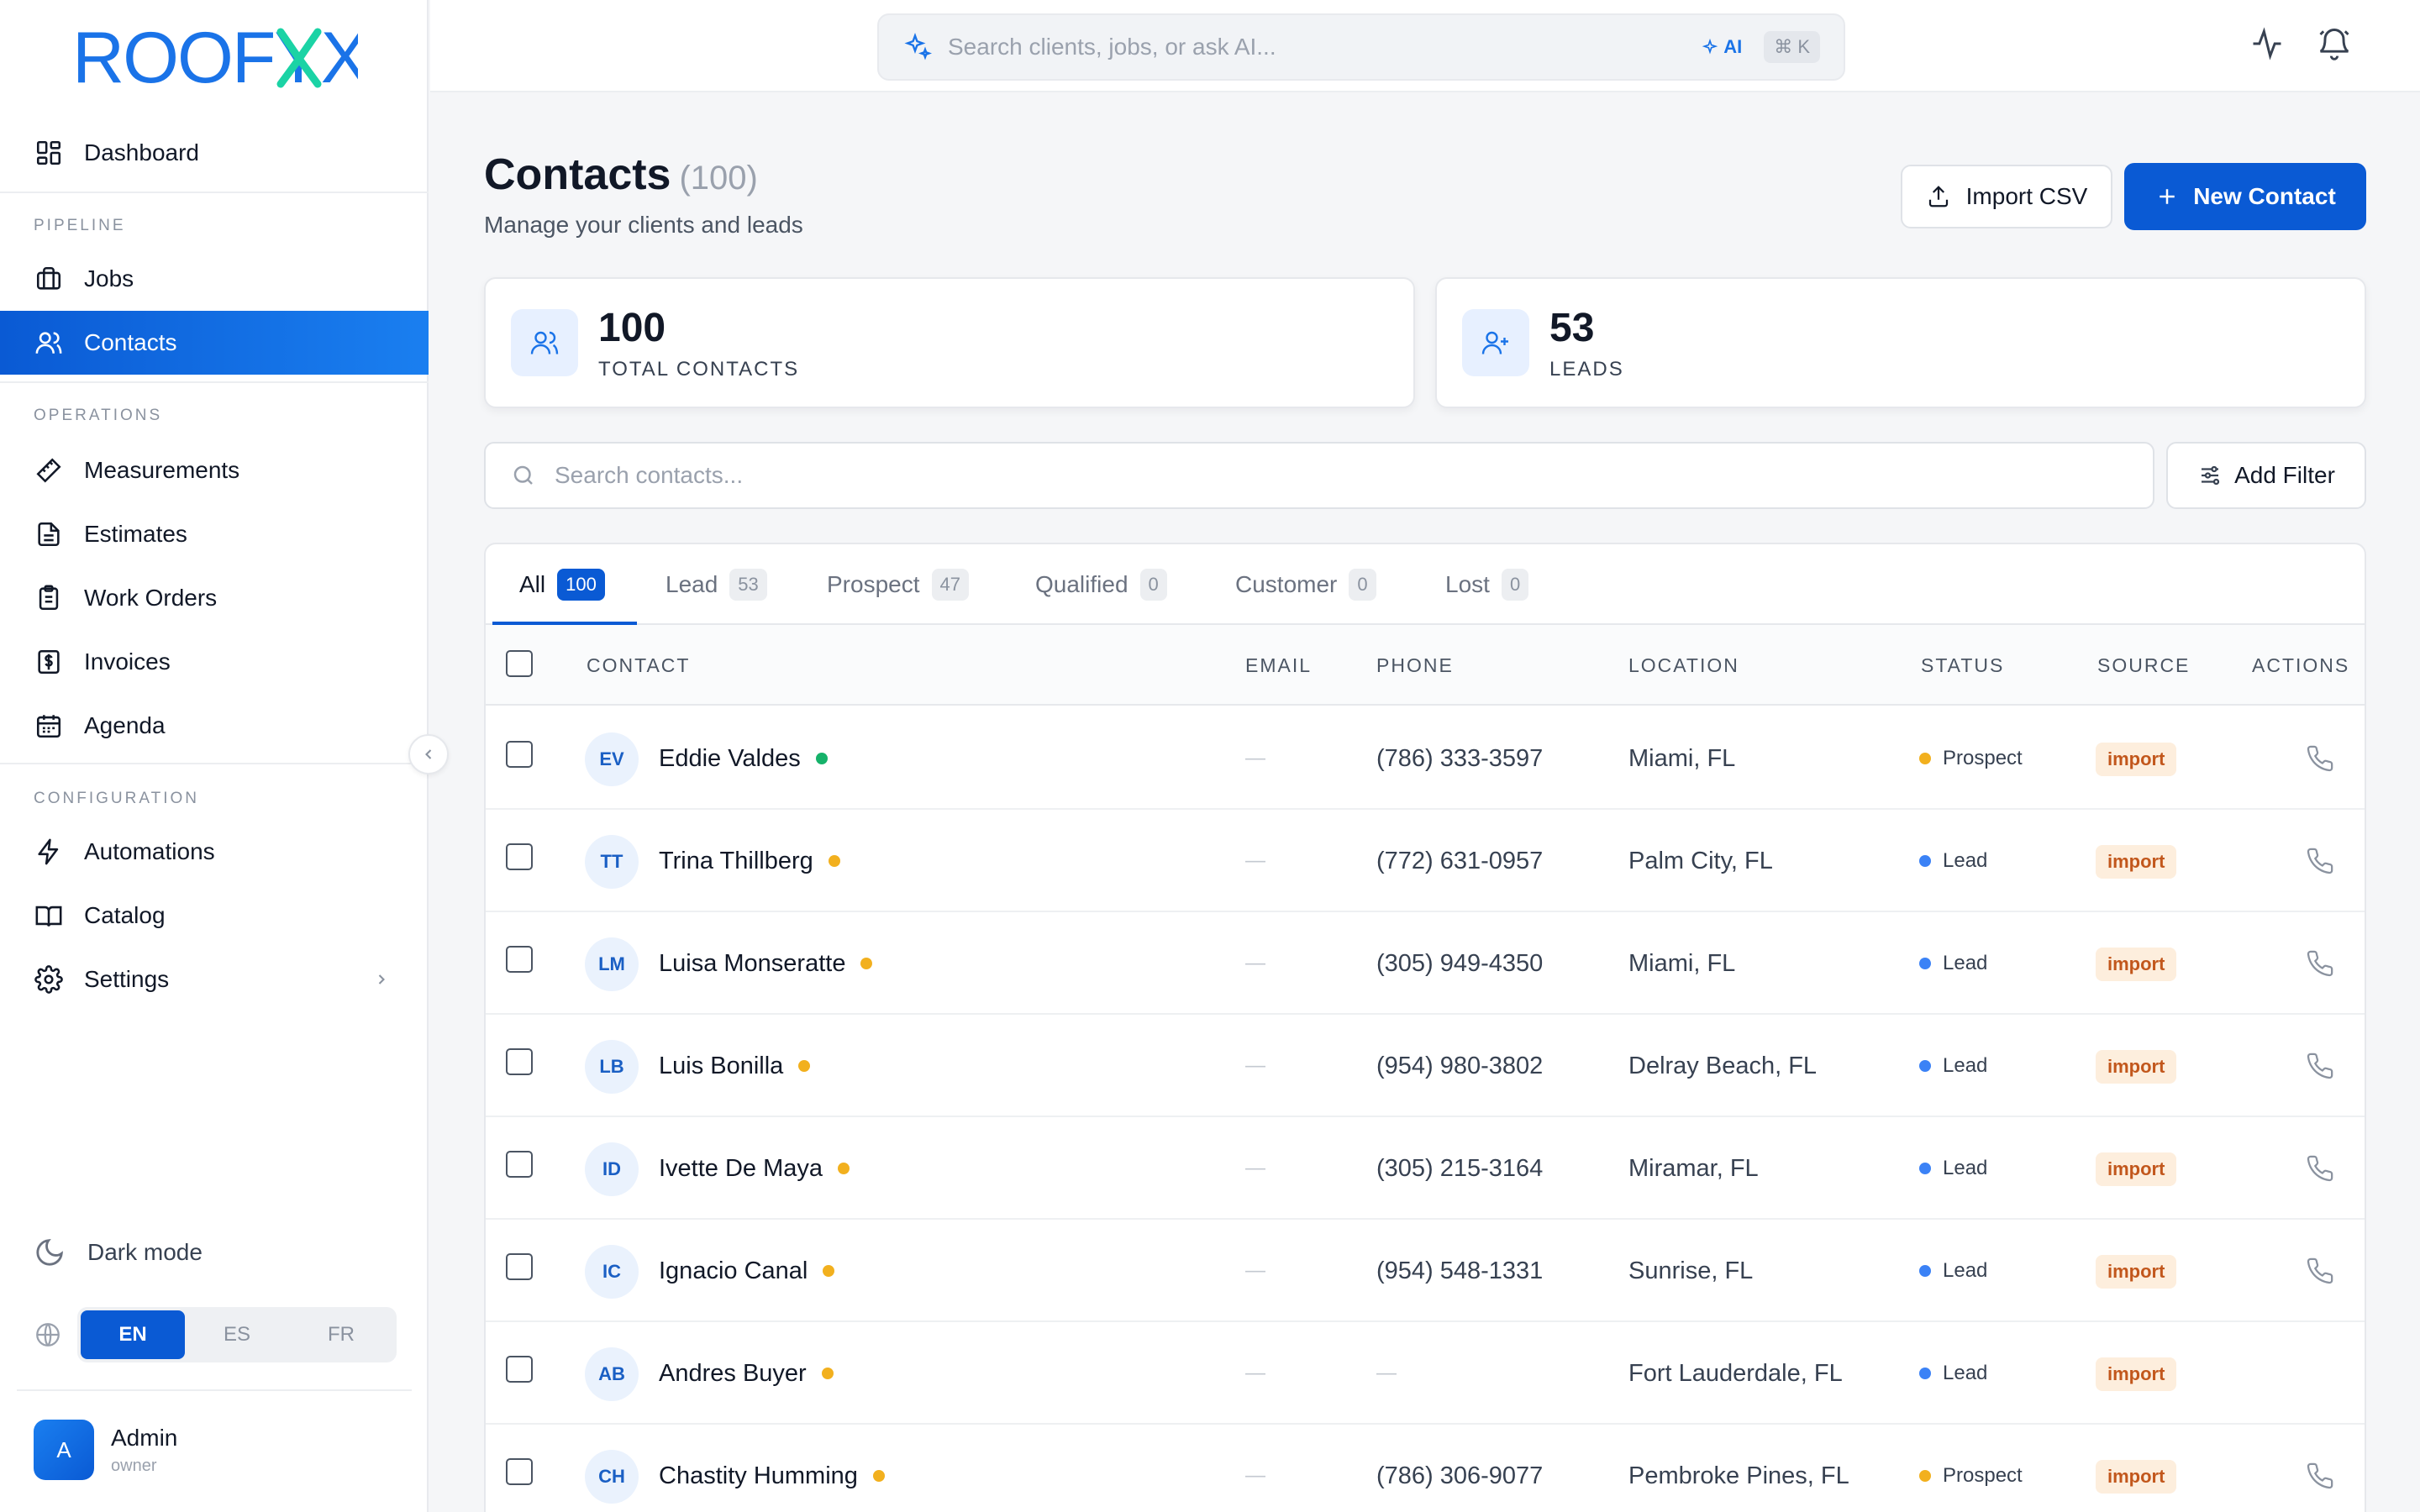  I want to click on add-filter-button: Add Filter, so click(2266, 475).